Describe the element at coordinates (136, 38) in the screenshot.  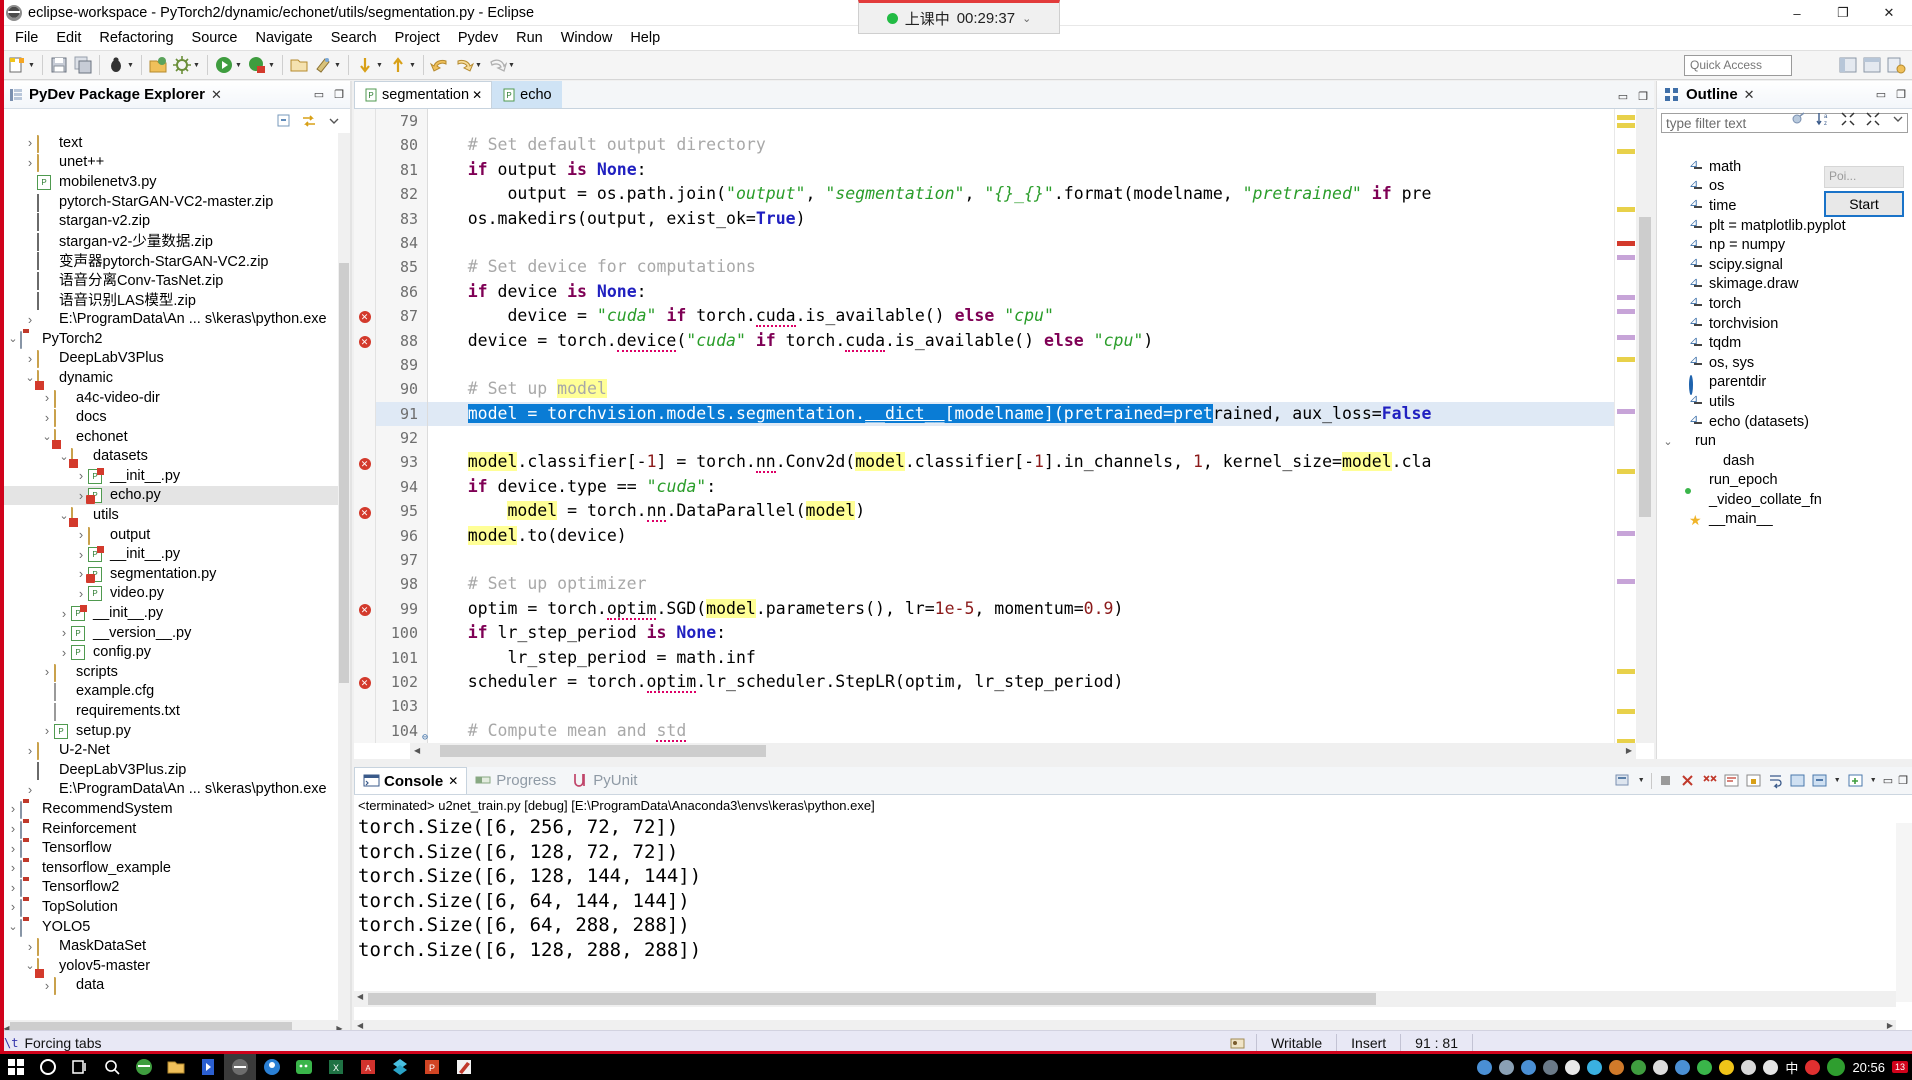
I see `menu-item-refactoring: Refactoring` at that location.